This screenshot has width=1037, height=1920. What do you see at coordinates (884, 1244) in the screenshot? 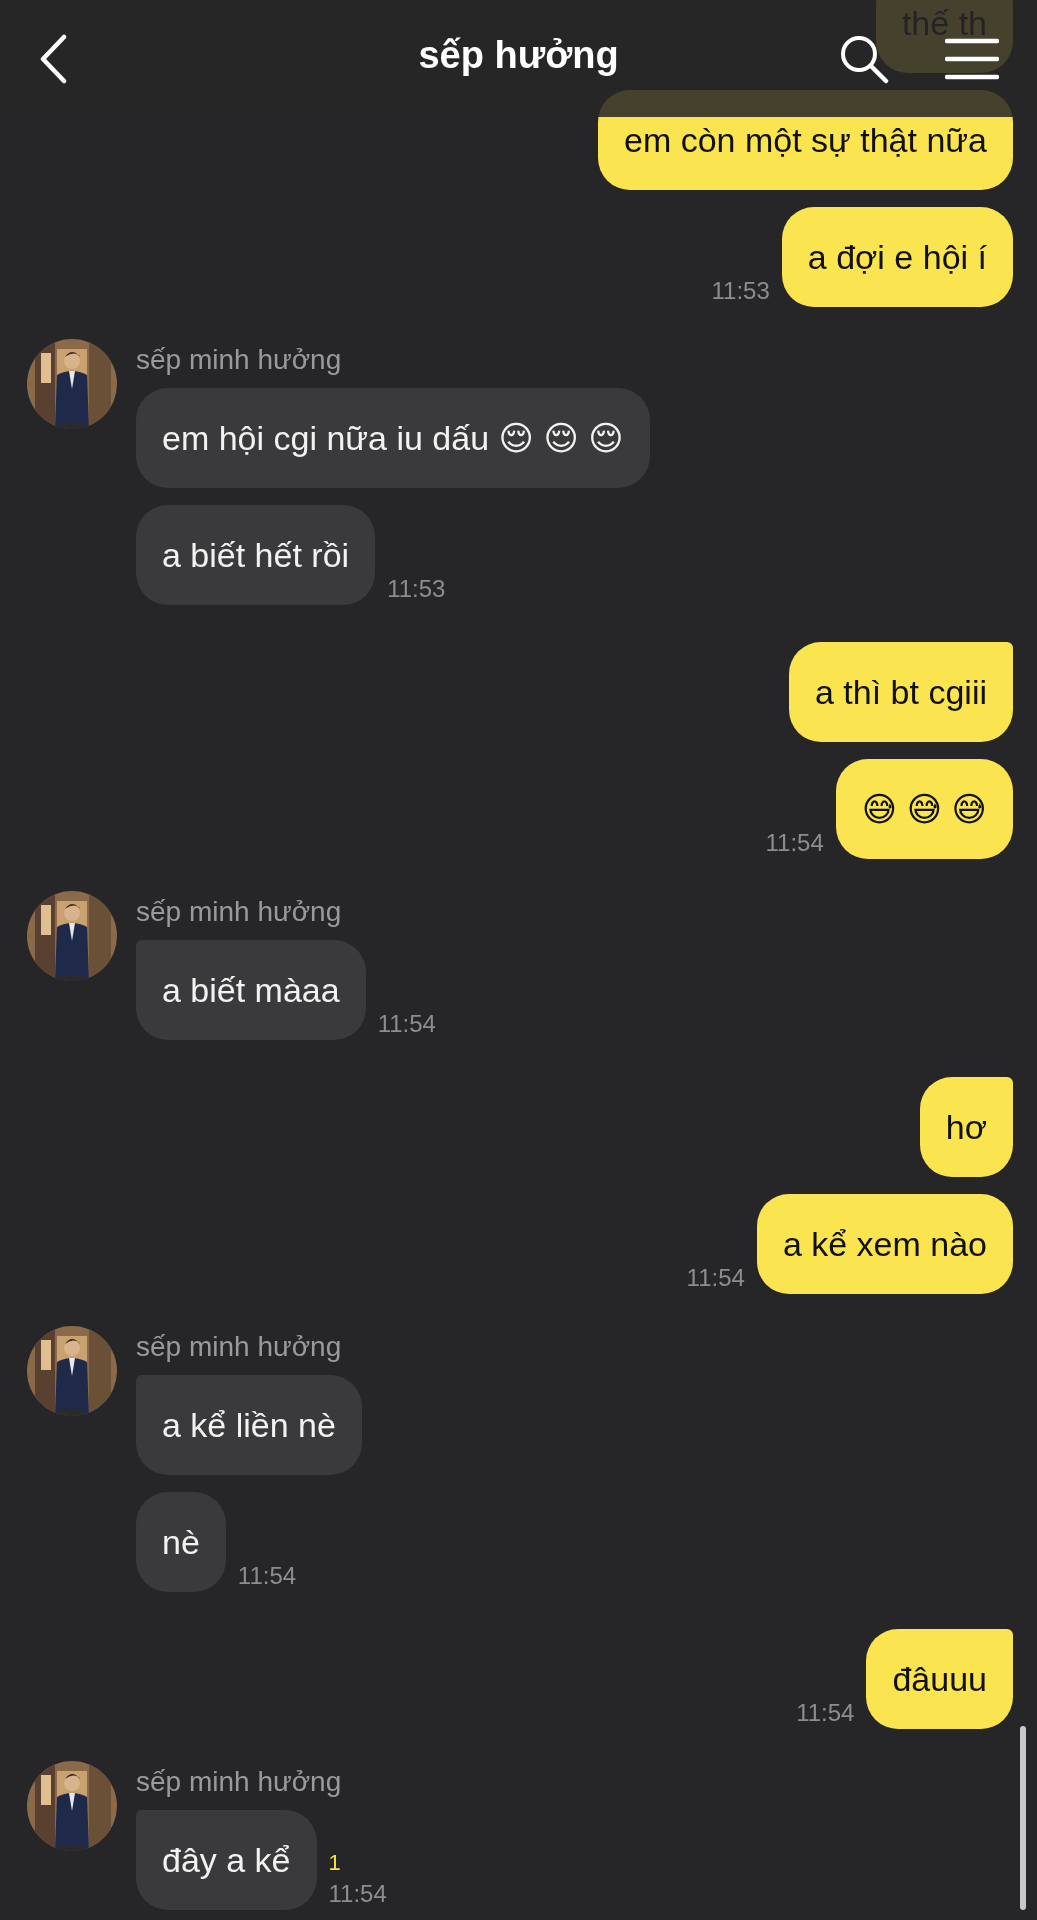
I see `message-bubble: a kể xem nào` at bounding box center [884, 1244].